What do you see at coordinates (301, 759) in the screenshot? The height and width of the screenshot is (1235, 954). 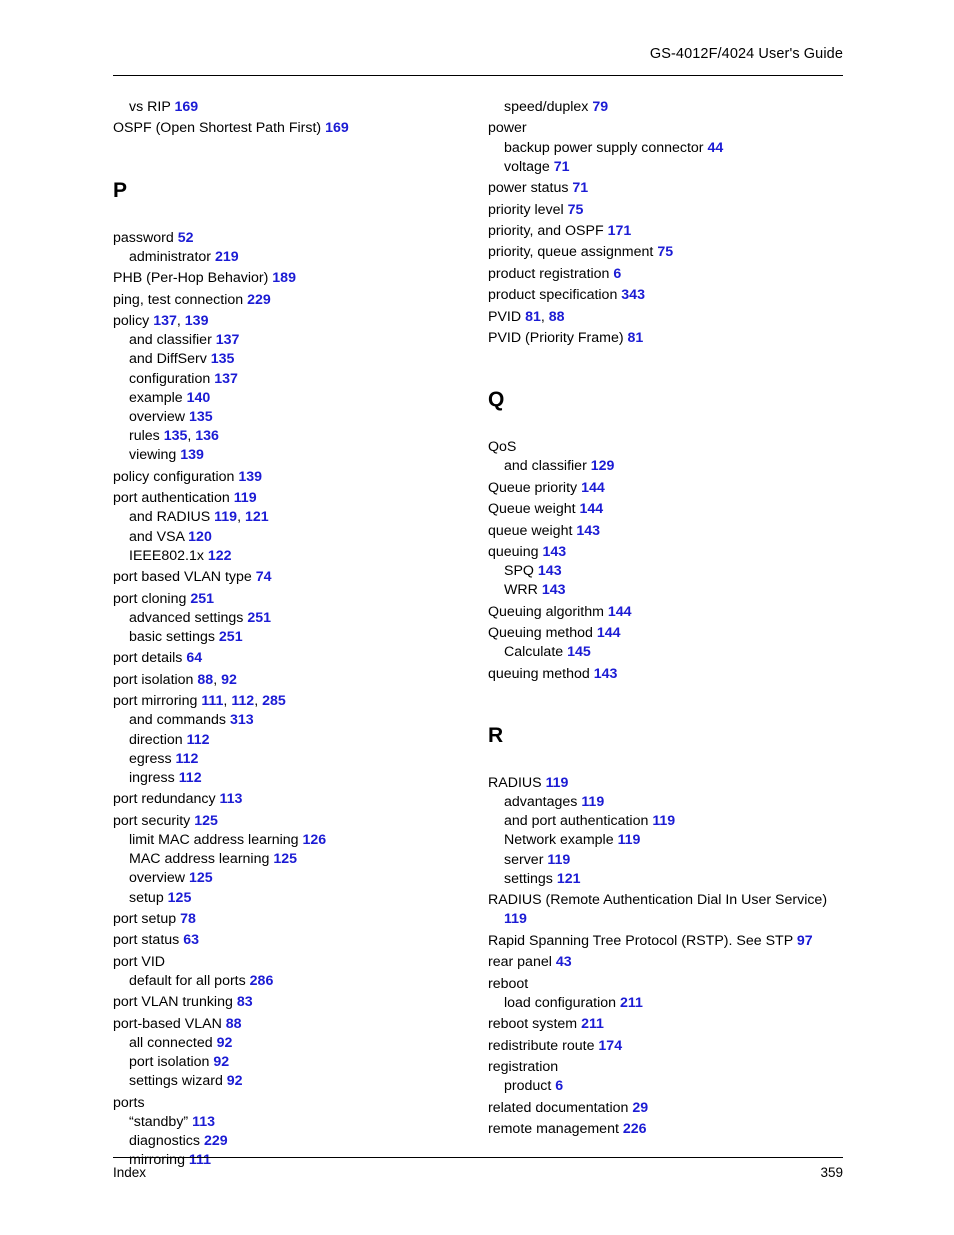 I see `index-subentry: egress 112` at bounding box center [301, 759].